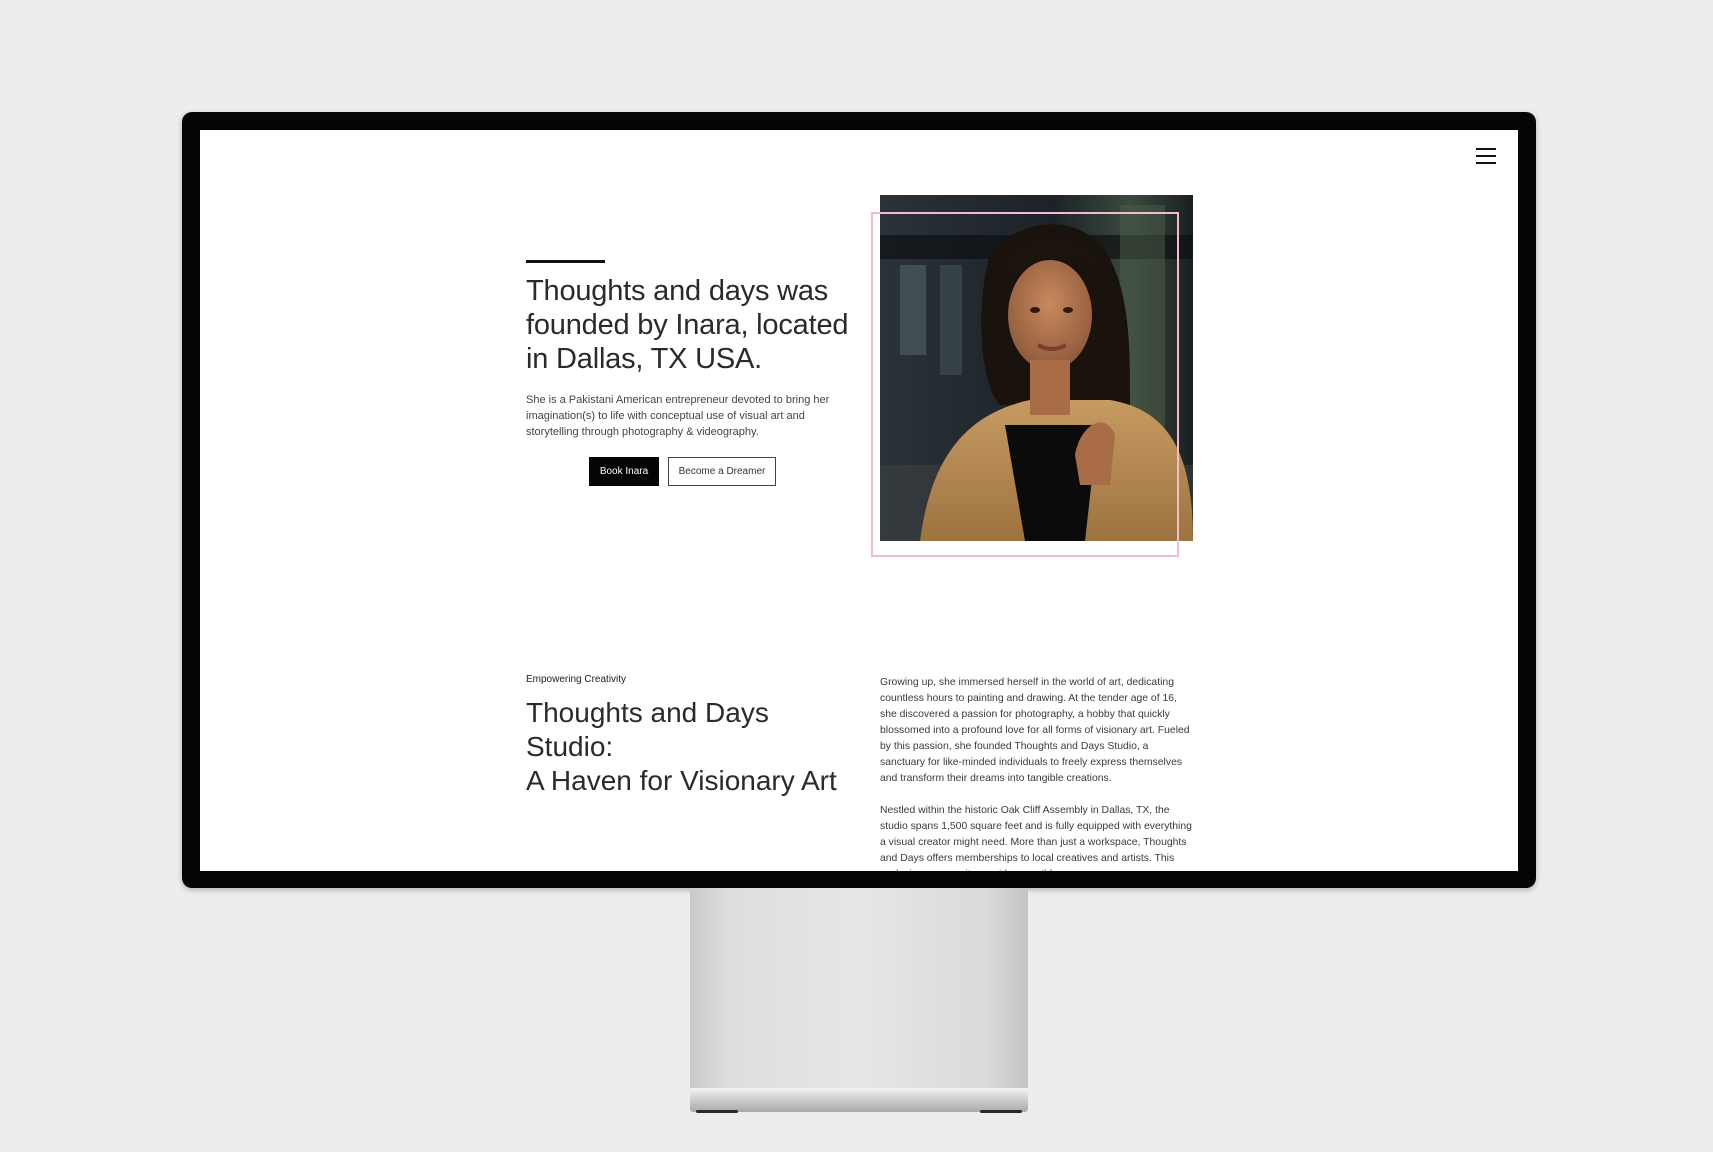 Image resolution: width=1713 pixels, height=1152 pixels. Describe the element at coordinates (576, 679) in the screenshot. I see `section-eyebrow: Empowering Creativity` at that location.